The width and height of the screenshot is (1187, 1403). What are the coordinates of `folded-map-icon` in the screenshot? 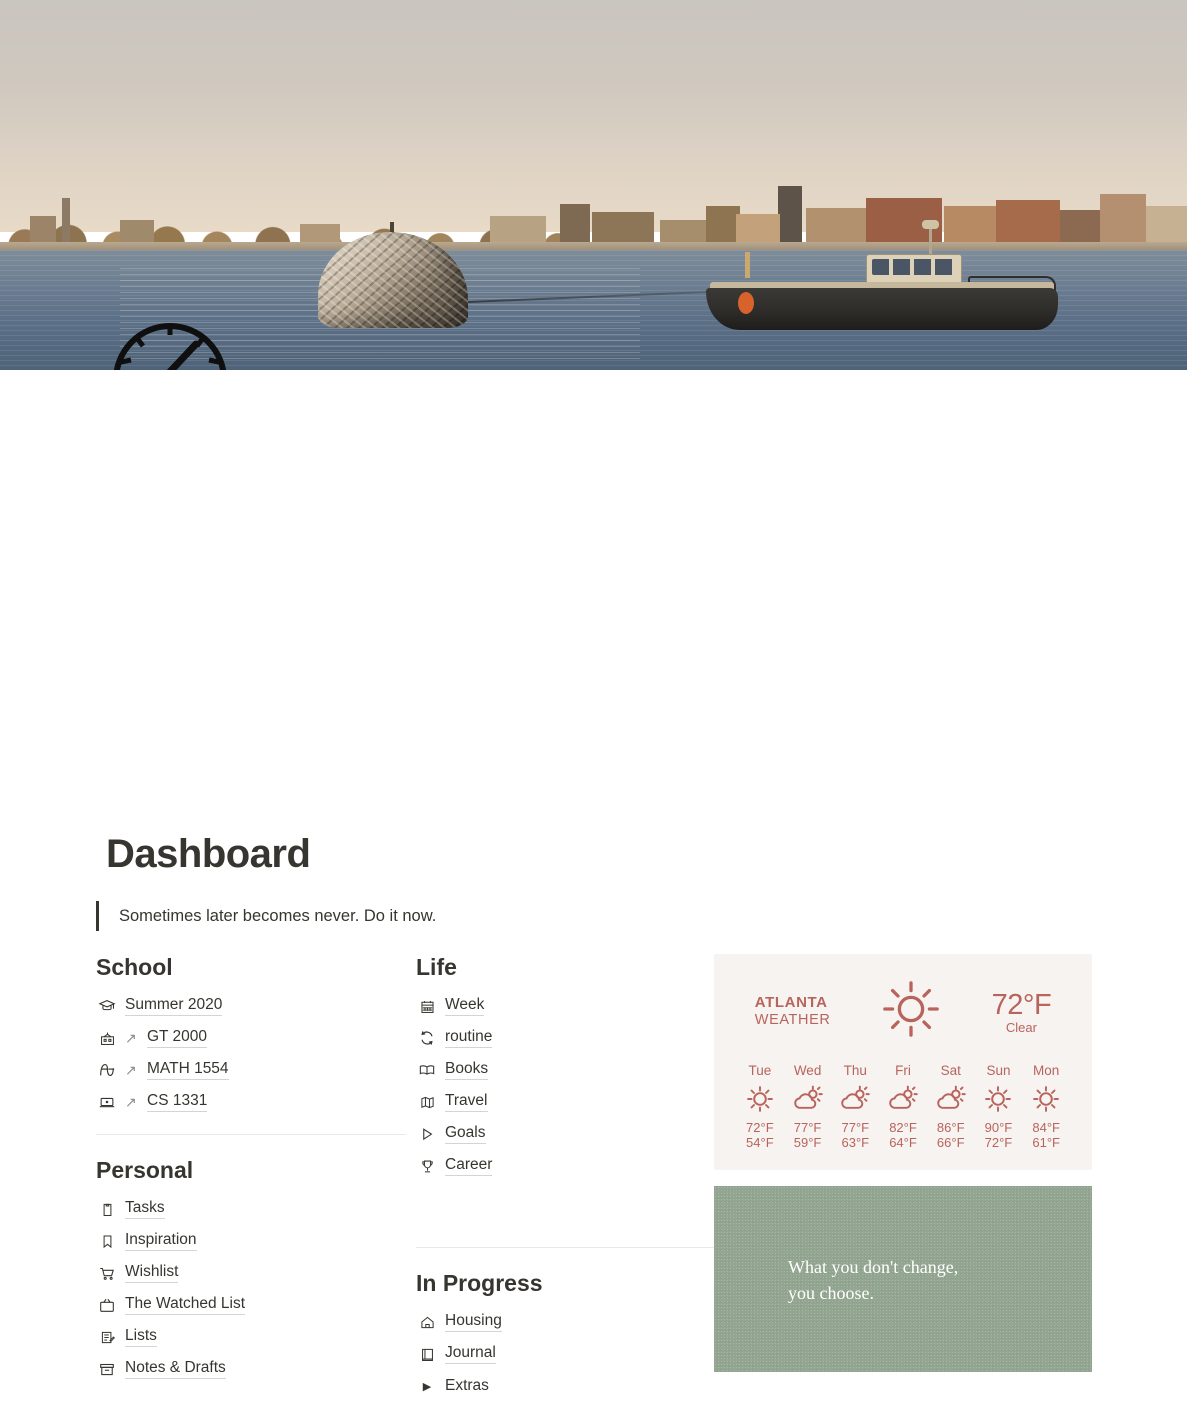 It's located at (427, 1102).